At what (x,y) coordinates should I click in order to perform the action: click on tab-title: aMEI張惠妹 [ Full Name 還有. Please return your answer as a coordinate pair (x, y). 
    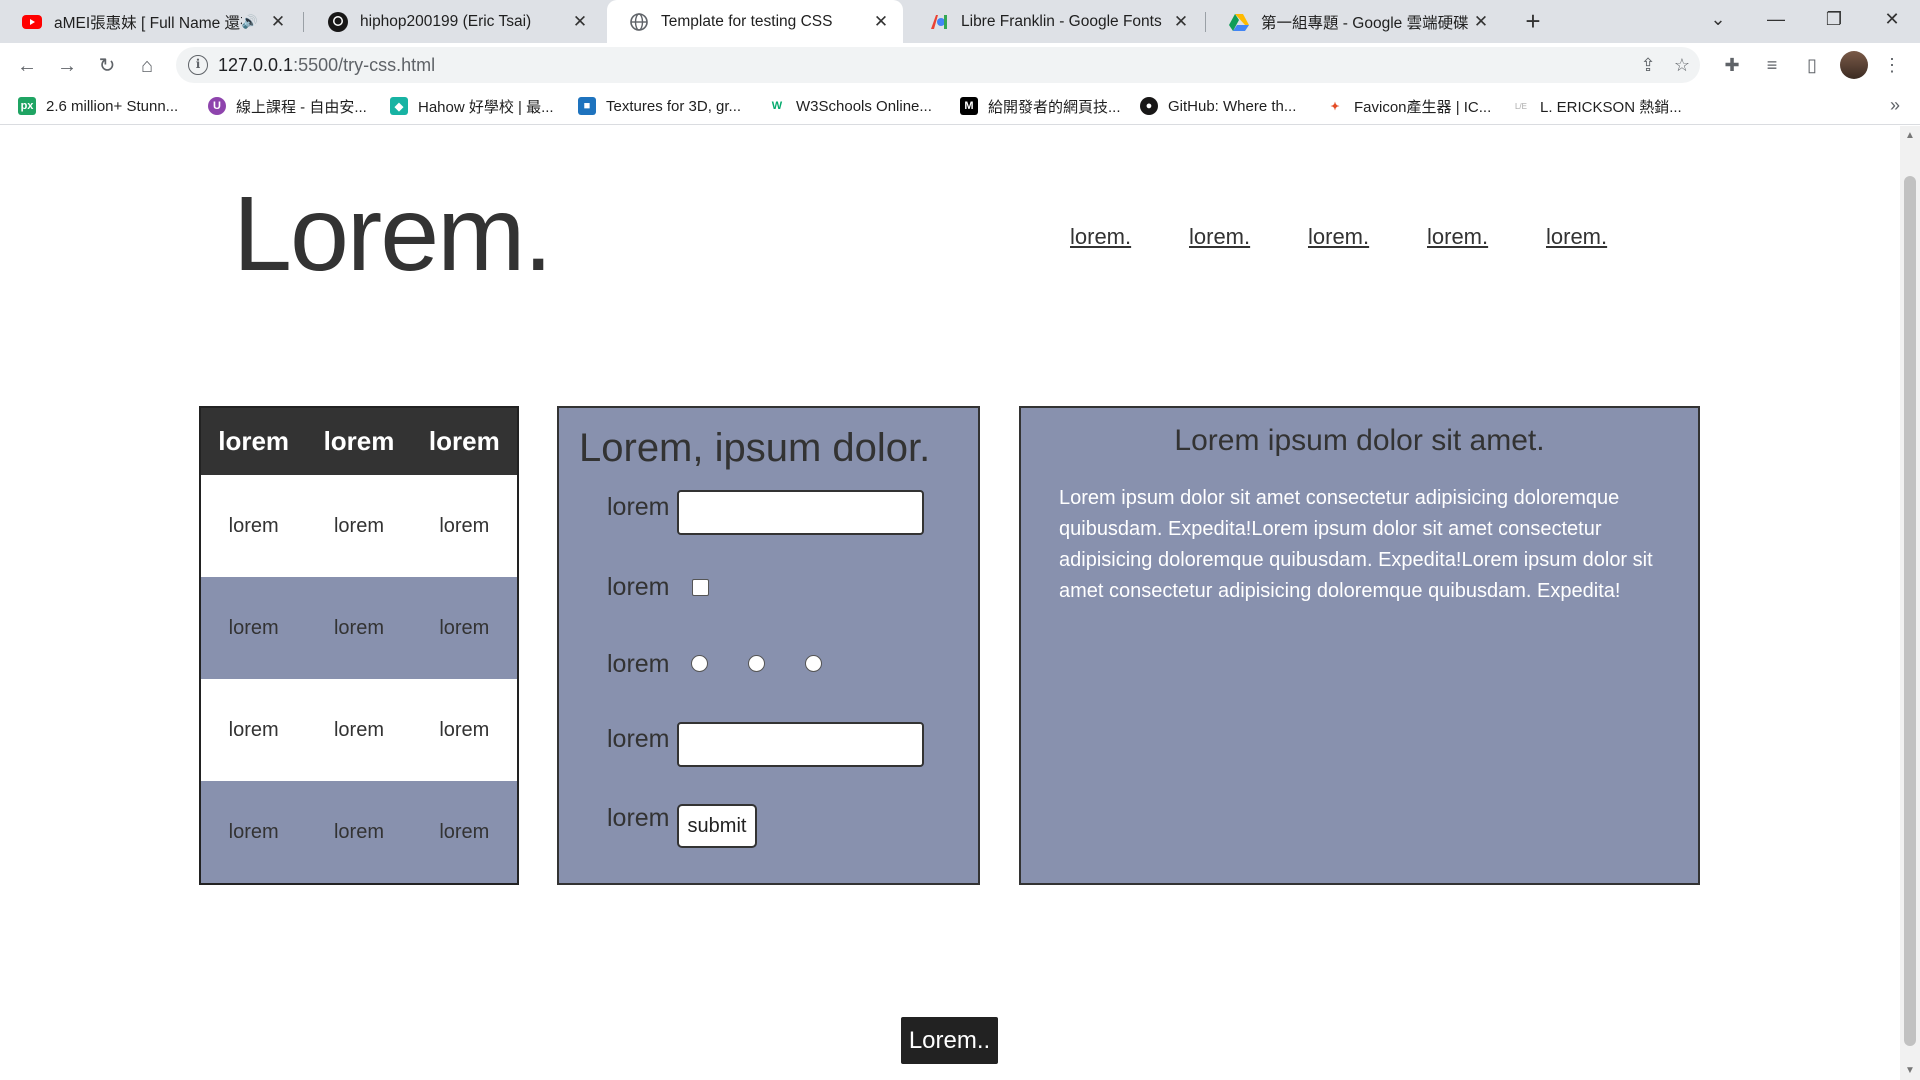
    Looking at the image, I should click on (148, 23).